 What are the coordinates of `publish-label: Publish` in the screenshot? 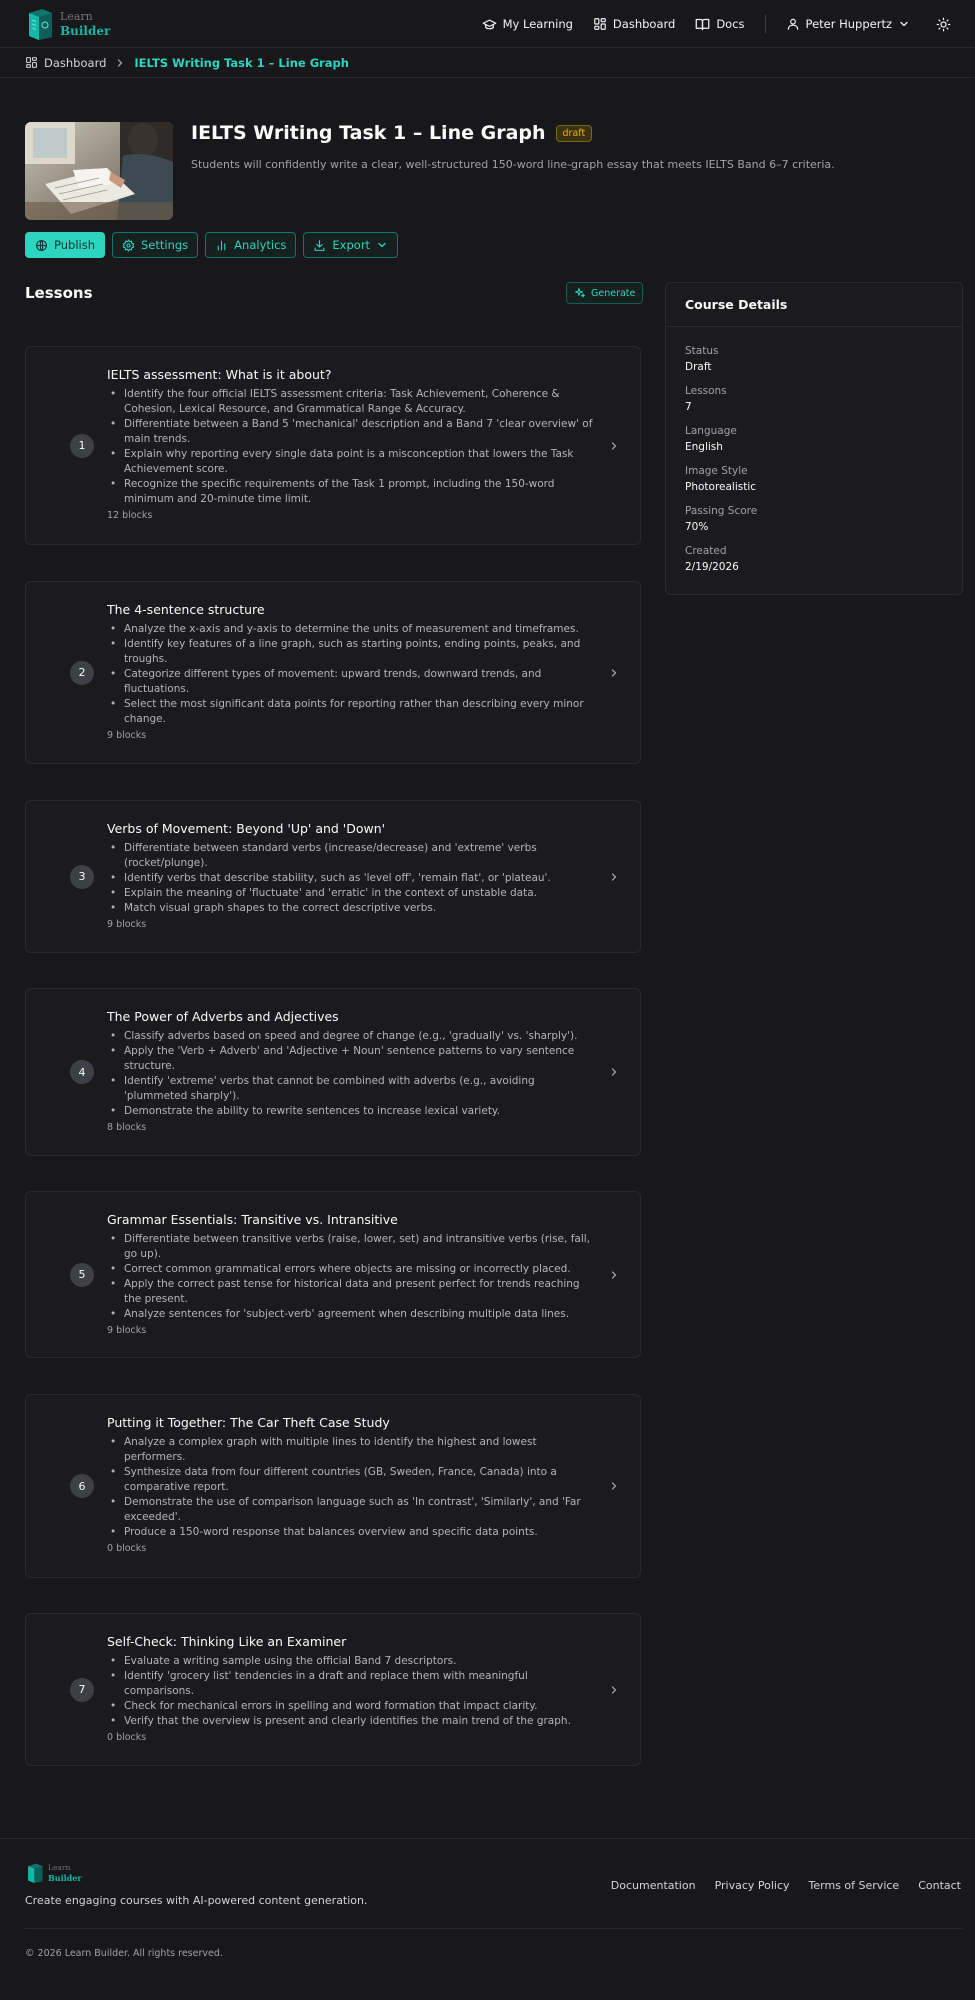 It's located at (74, 245).